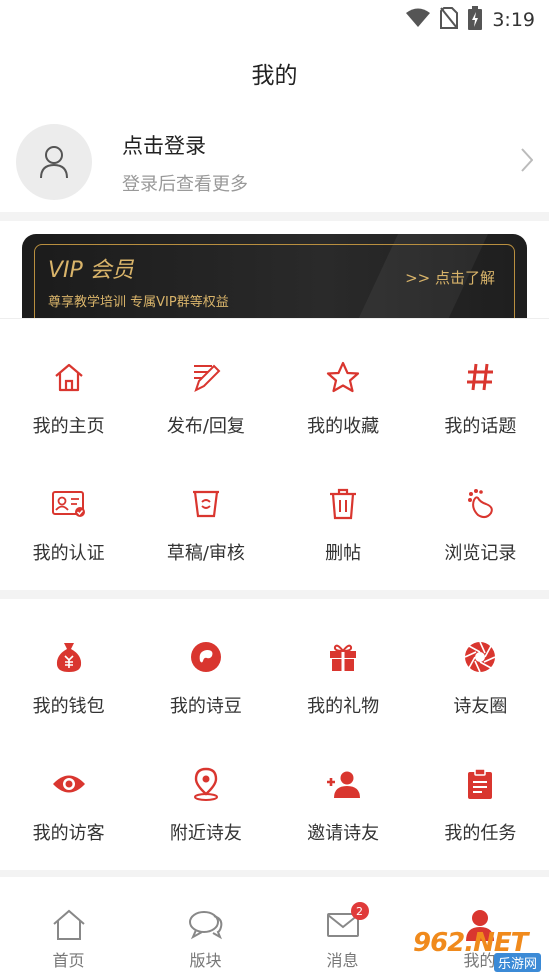  What do you see at coordinates (478, 950) in the screenshot?
I see `watermark-logo: 962.NET 乐游网` at bounding box center [478, 950].